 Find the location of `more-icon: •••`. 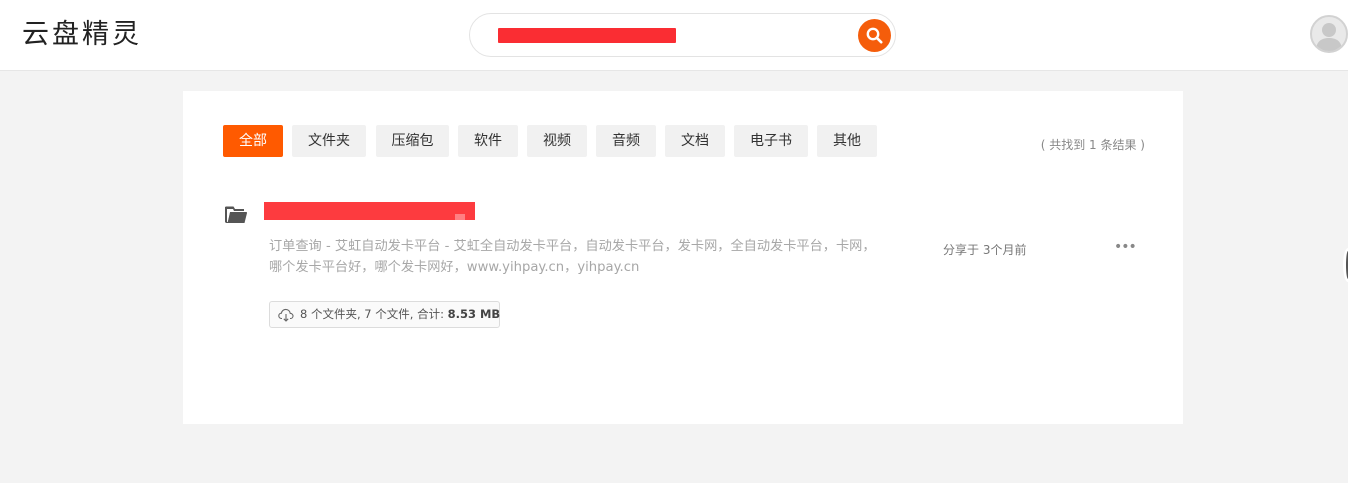

more-icon: ••• is located at coordinates (1125, 247).